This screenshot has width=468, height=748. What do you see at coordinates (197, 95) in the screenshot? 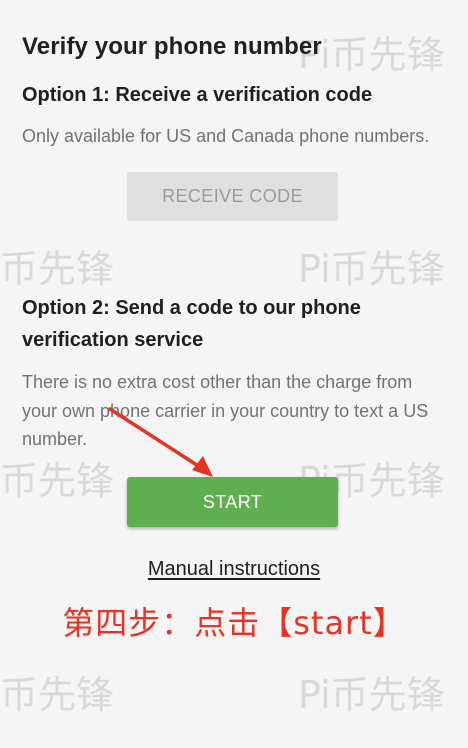
I see `option1-heading: Option 1: Receive a verification code` at bounding box center [197, 95].